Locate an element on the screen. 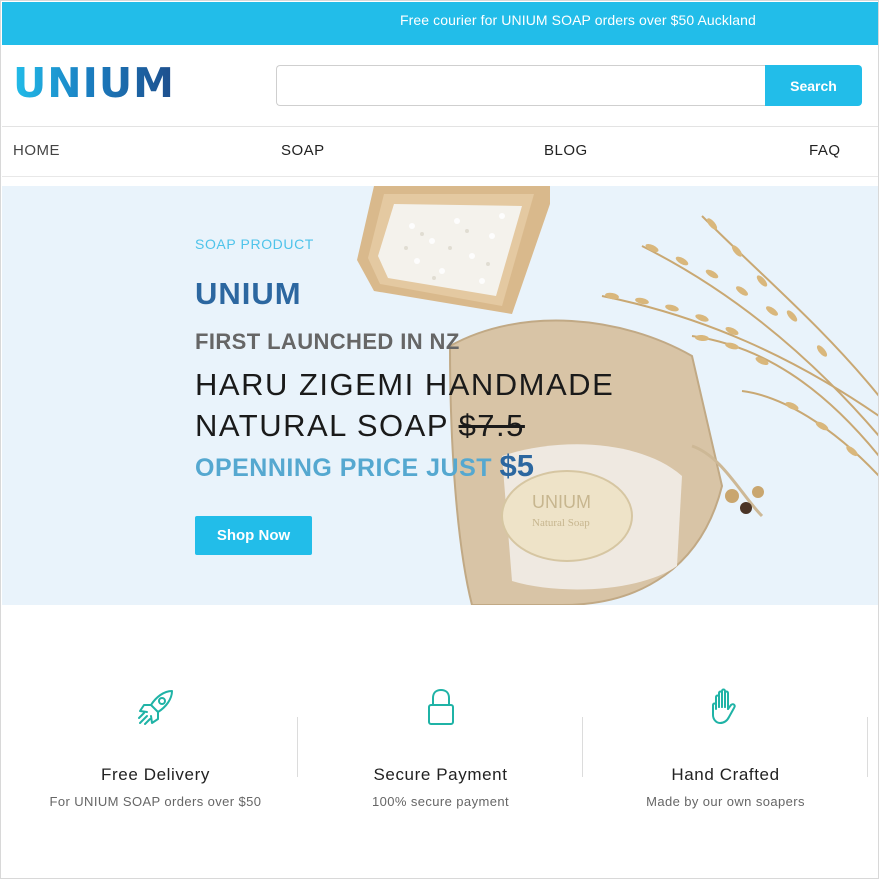  feature-title: Secure Payment is located at coordinates (440, 774).